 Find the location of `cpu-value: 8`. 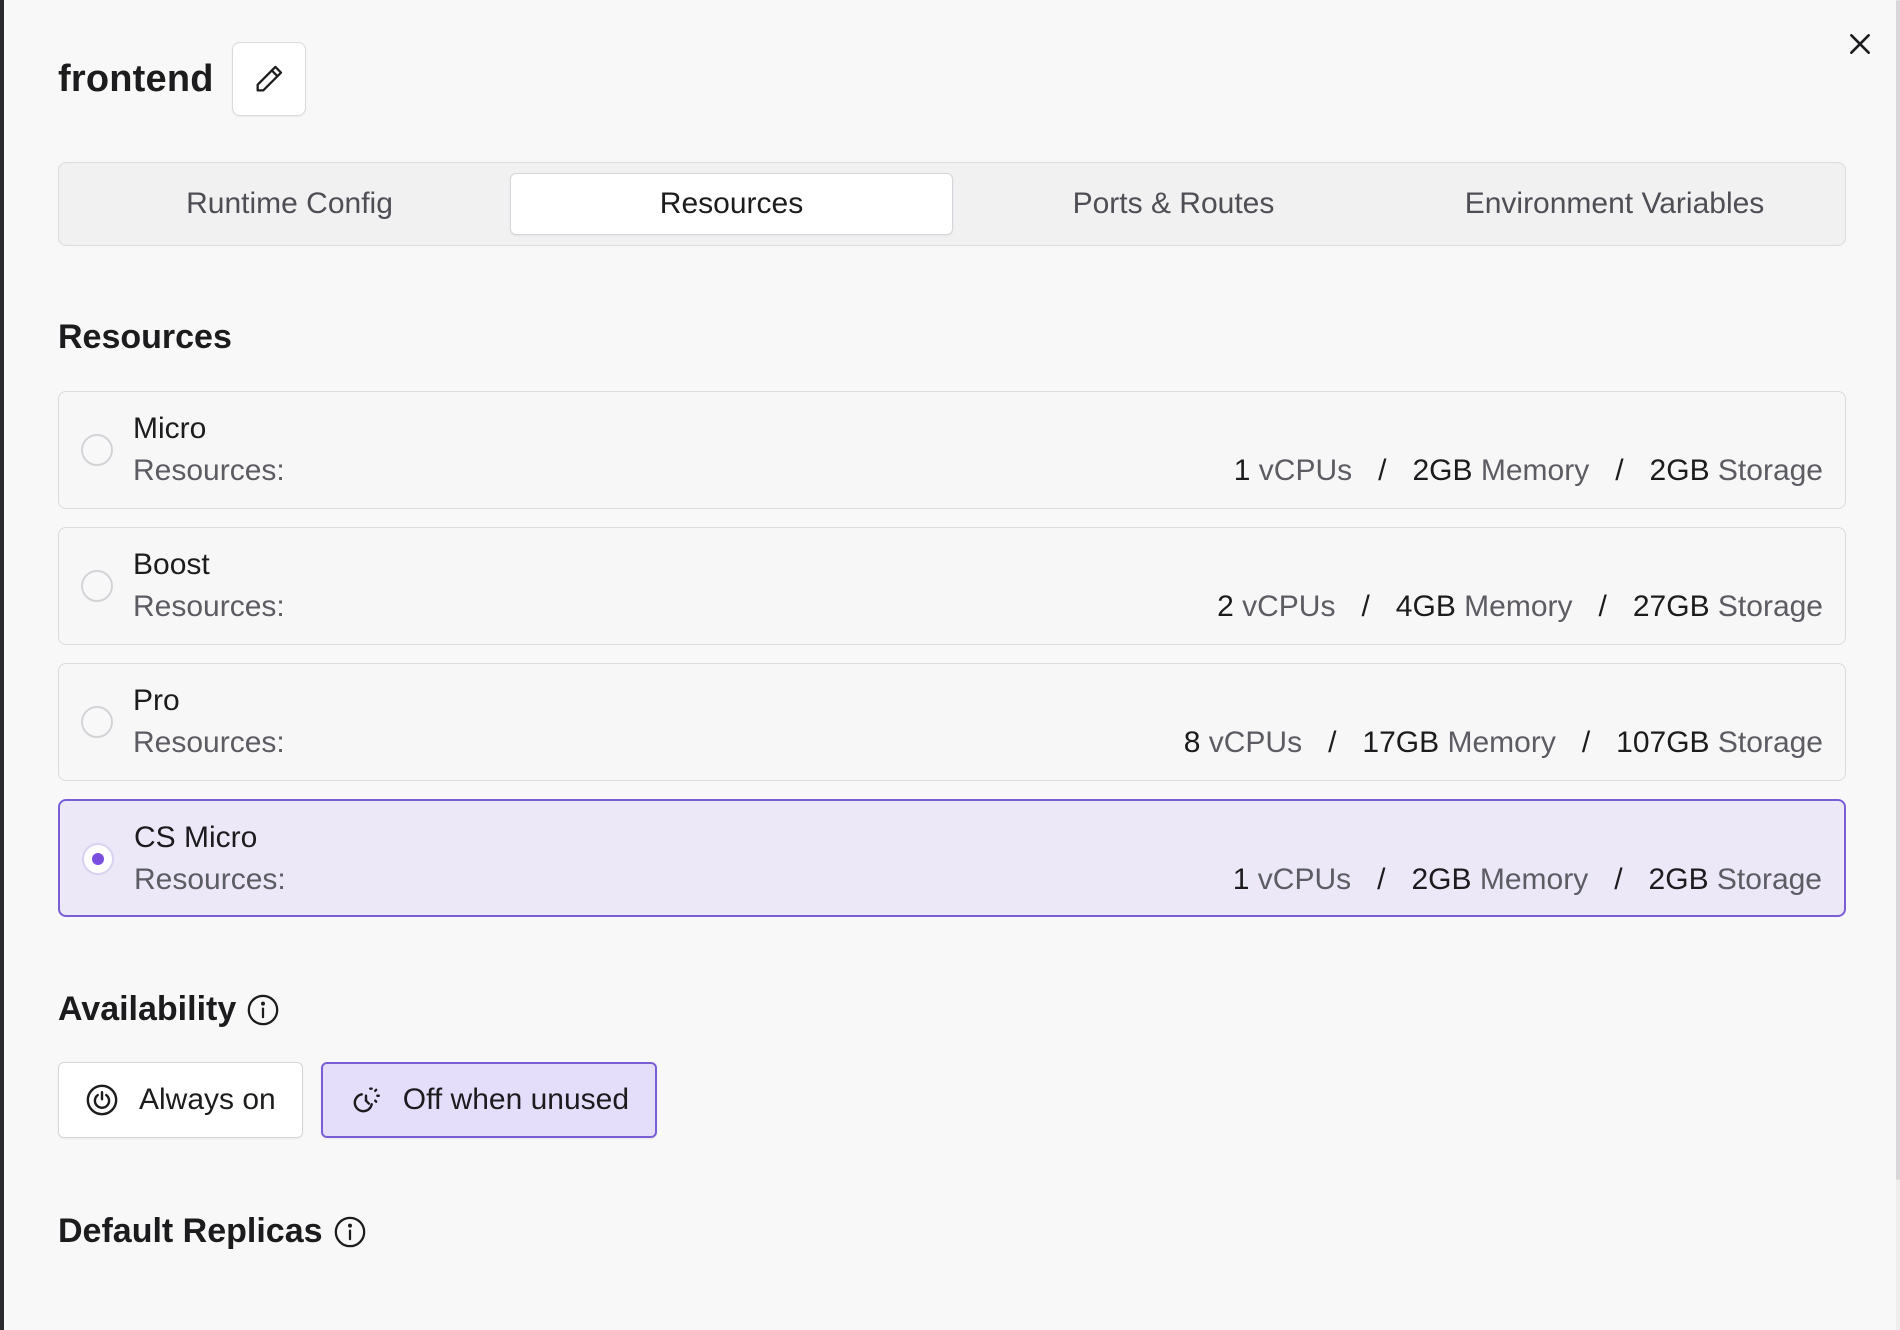

cpu-value: 8 is located at coordinates (1192, 742).